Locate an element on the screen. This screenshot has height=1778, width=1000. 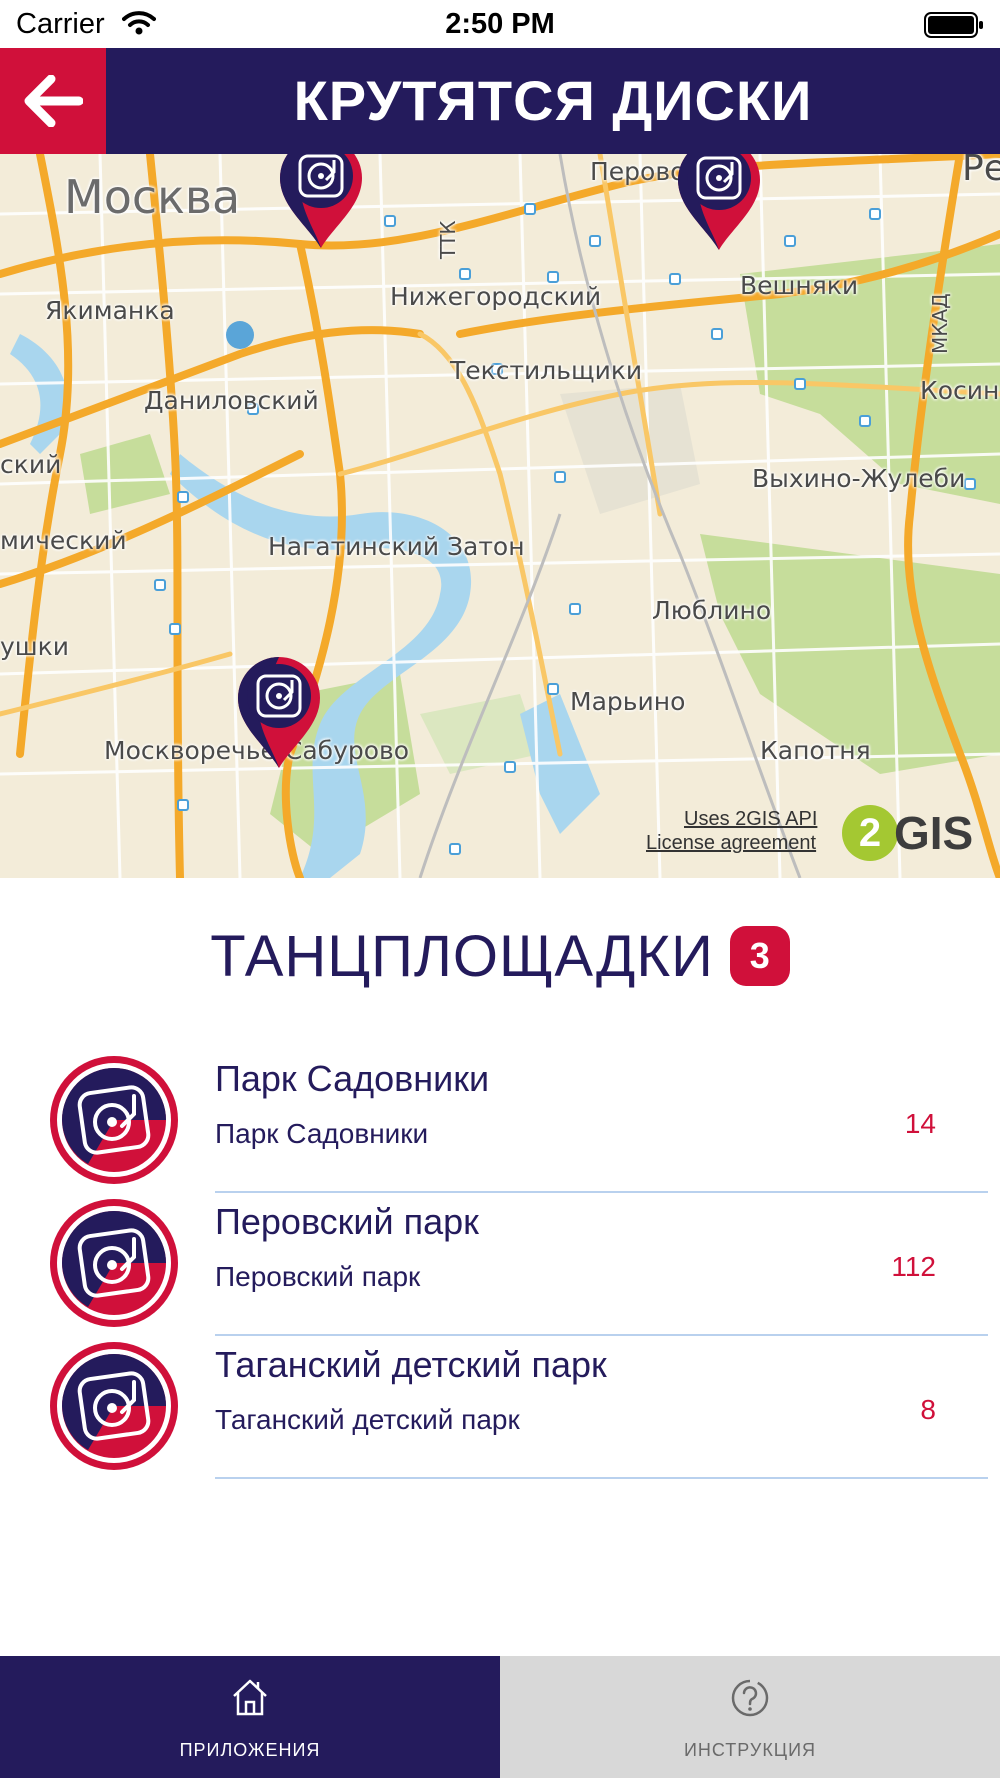
map-label-nizhegorodsky: Нижегородский is located at coordinates (496, 296).